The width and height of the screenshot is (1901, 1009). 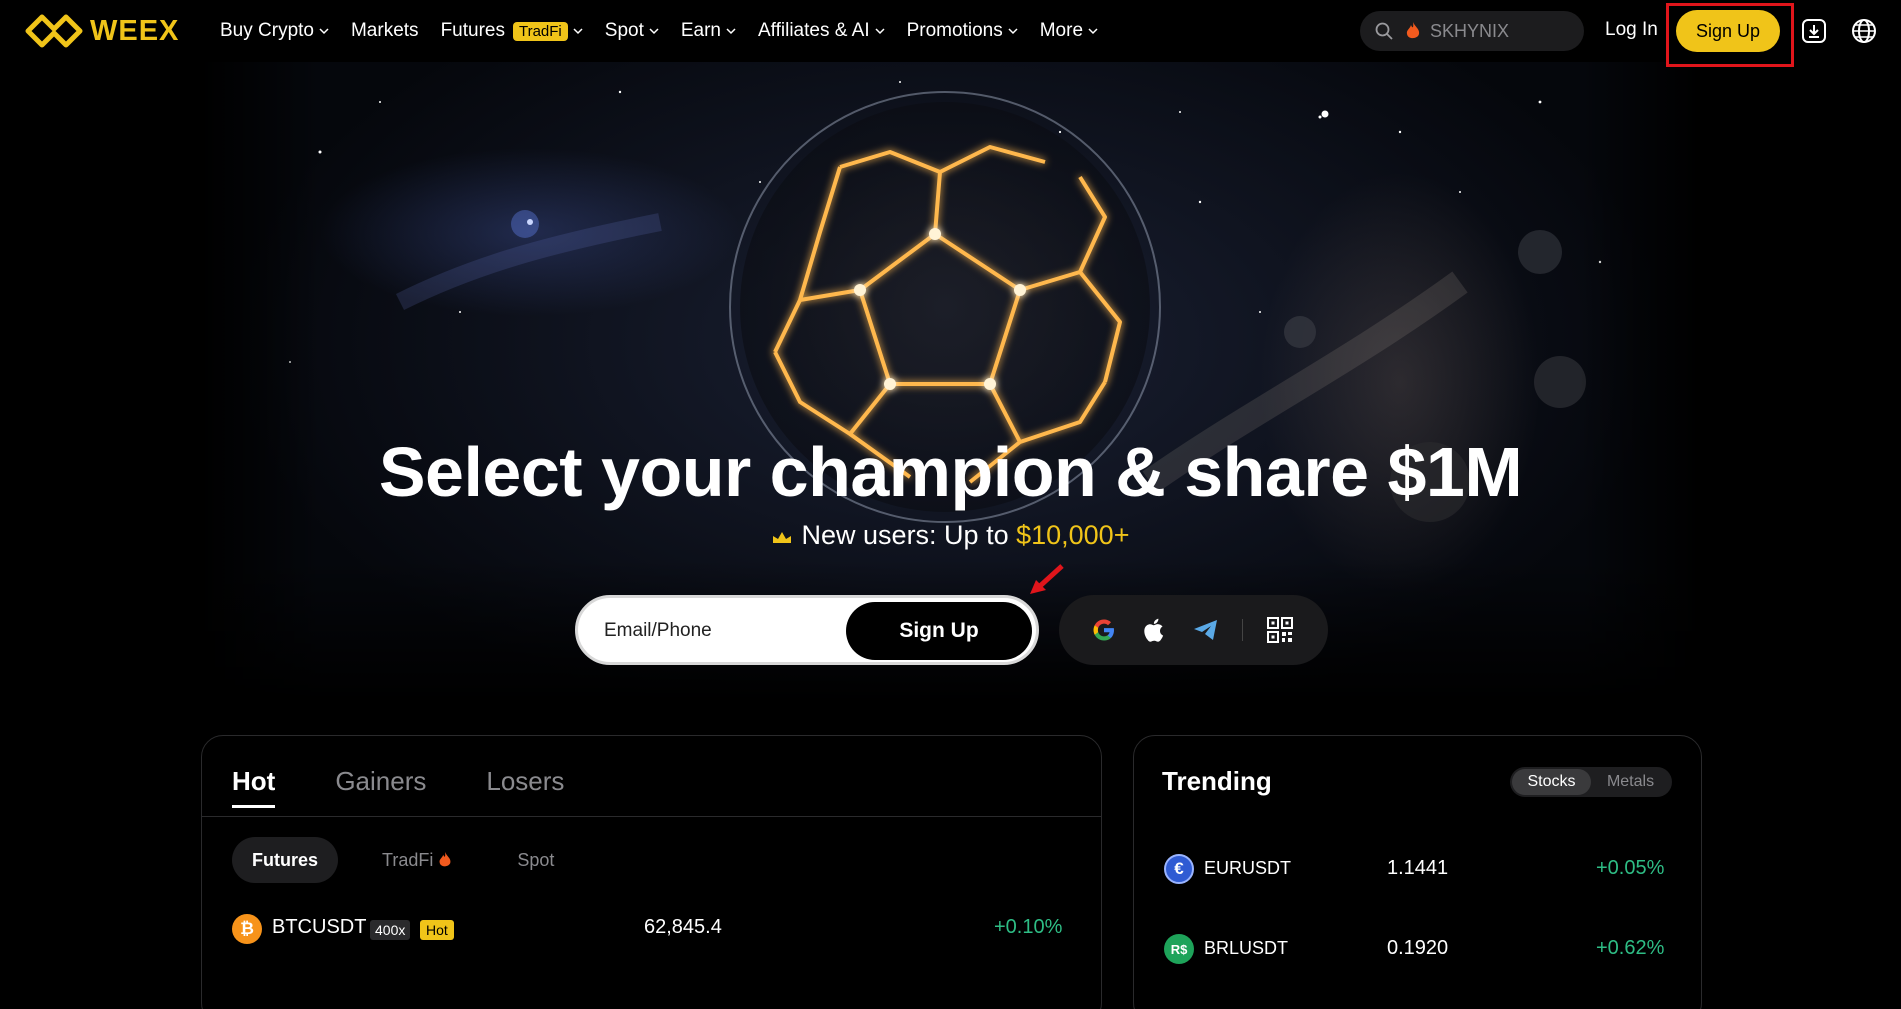 What do you see at coordinates (954, 30) in the screenshot?
I see `nav-label: Promotions` at bounding box center [954, 30].